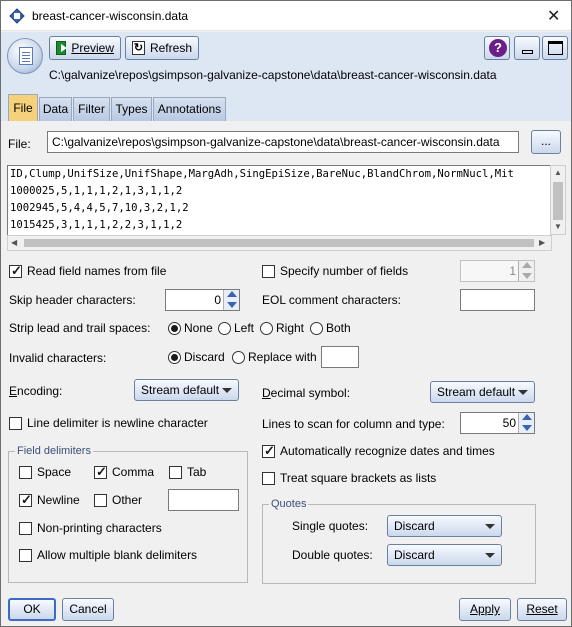  I want to click on non-printing-label: Non-printing characters, so click(99, 528).